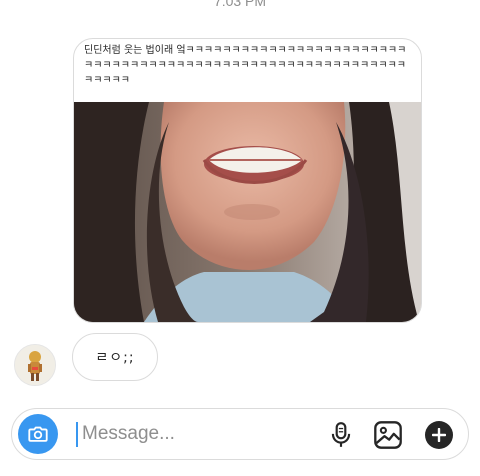  I want to click on more-options-button, so click(439, 435).